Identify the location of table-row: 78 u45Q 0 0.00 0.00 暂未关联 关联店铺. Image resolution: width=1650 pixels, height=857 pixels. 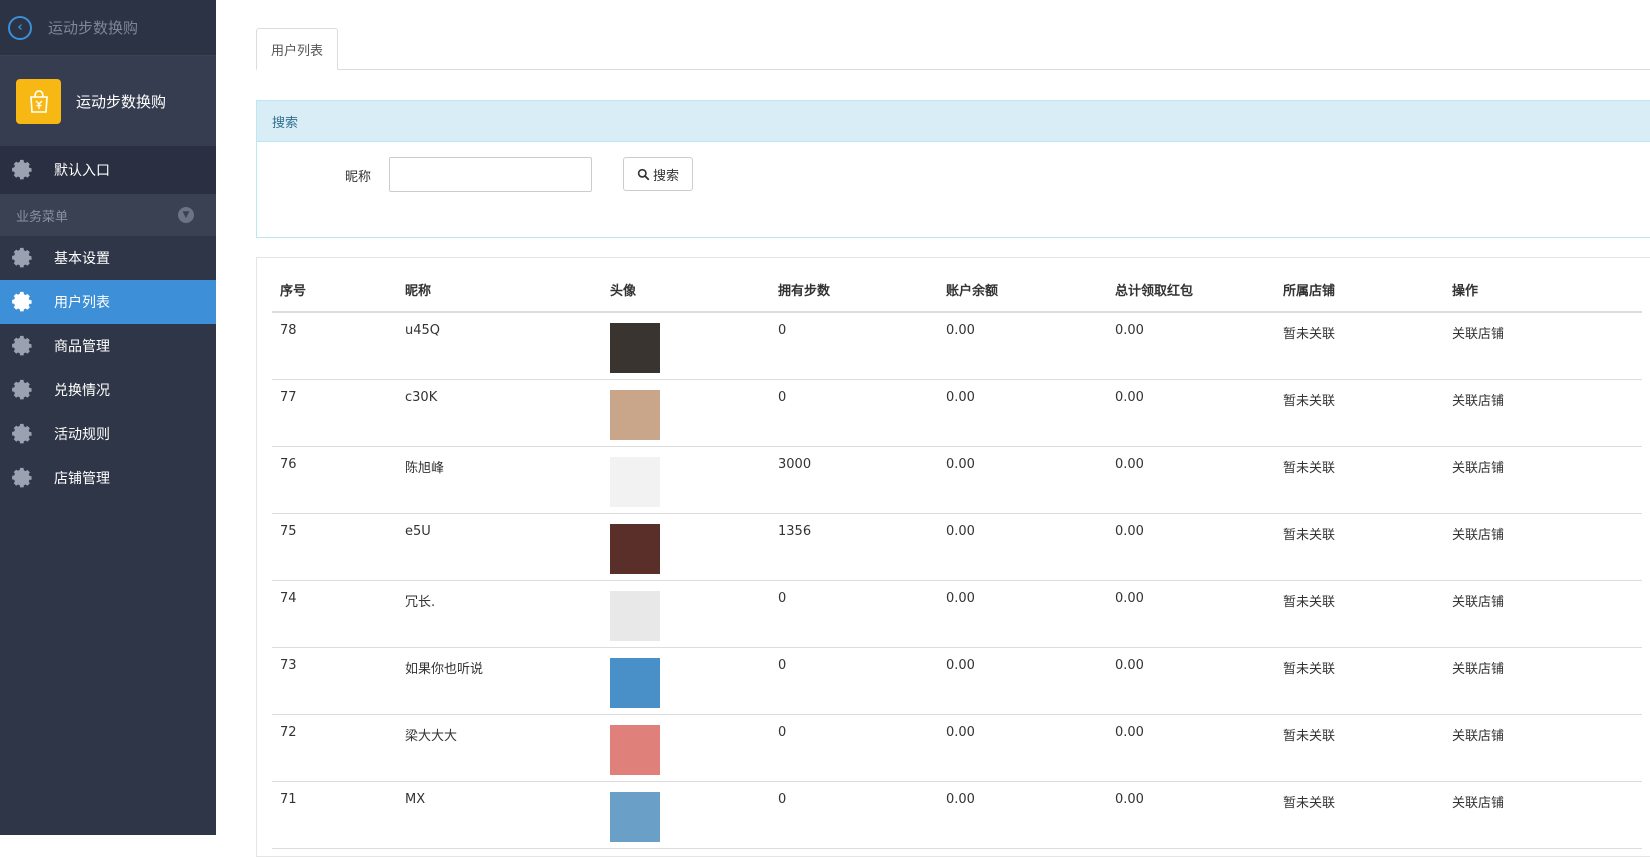
(957, 346).